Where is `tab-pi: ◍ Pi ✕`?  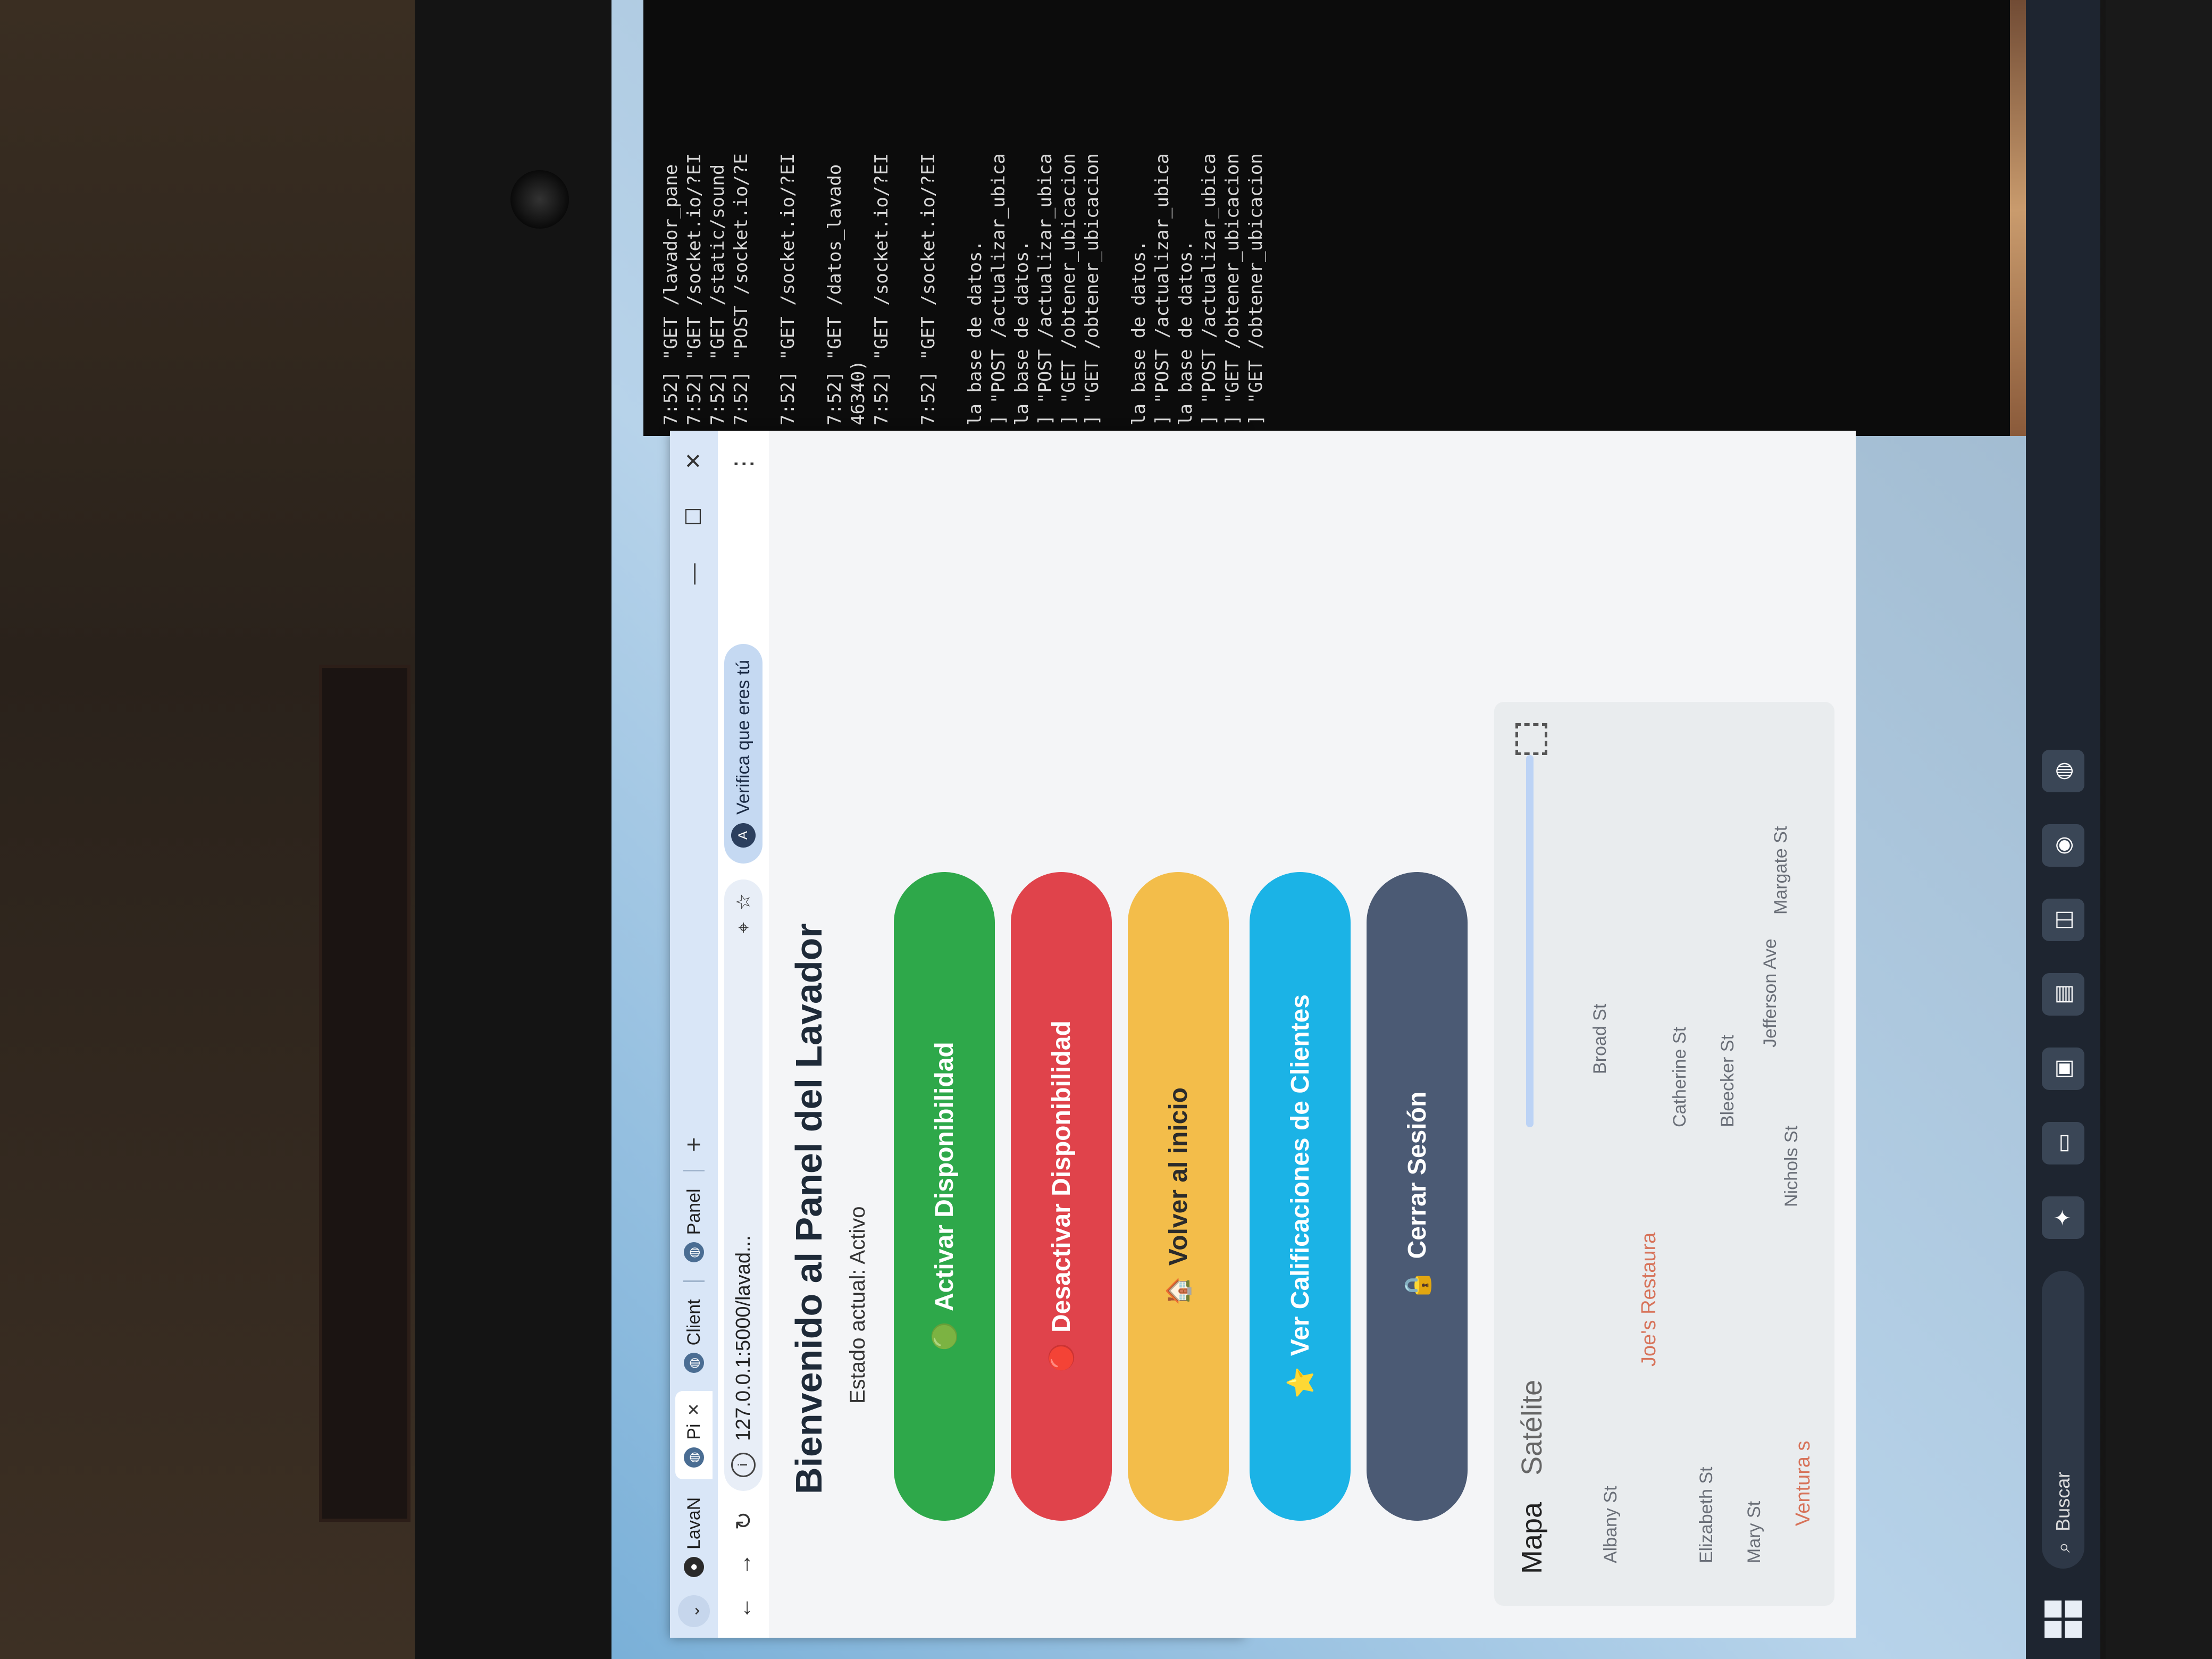
tab-pi: ◍ Pi ✕ is located at coordinates (694, 1435).